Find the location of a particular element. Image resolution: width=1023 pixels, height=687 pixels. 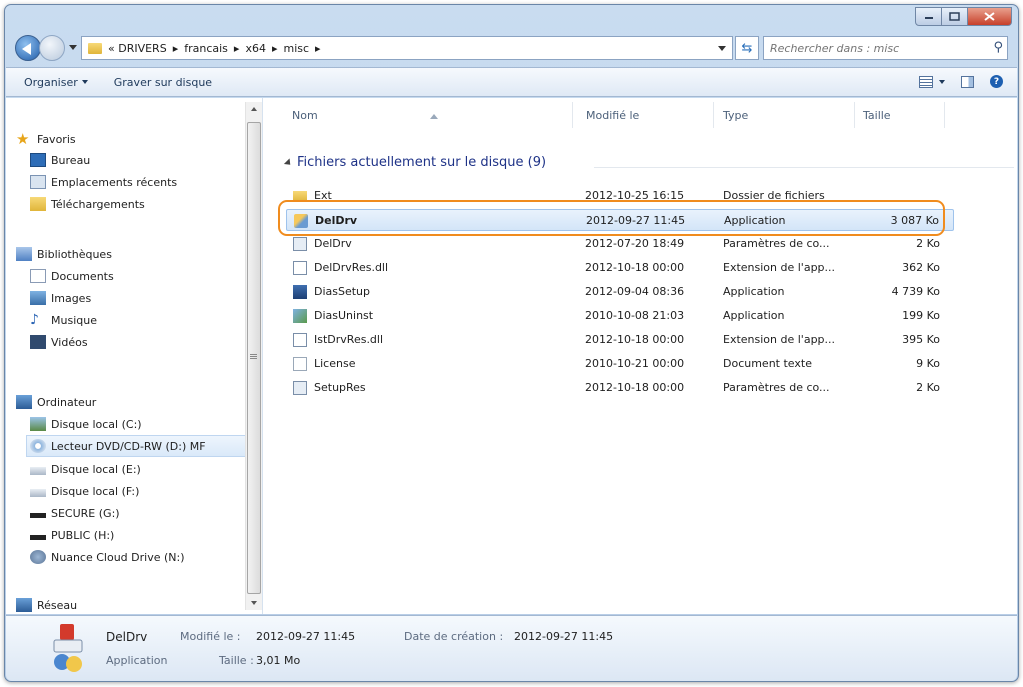

address-dropdown-icon is located at coordinates (722, 48).